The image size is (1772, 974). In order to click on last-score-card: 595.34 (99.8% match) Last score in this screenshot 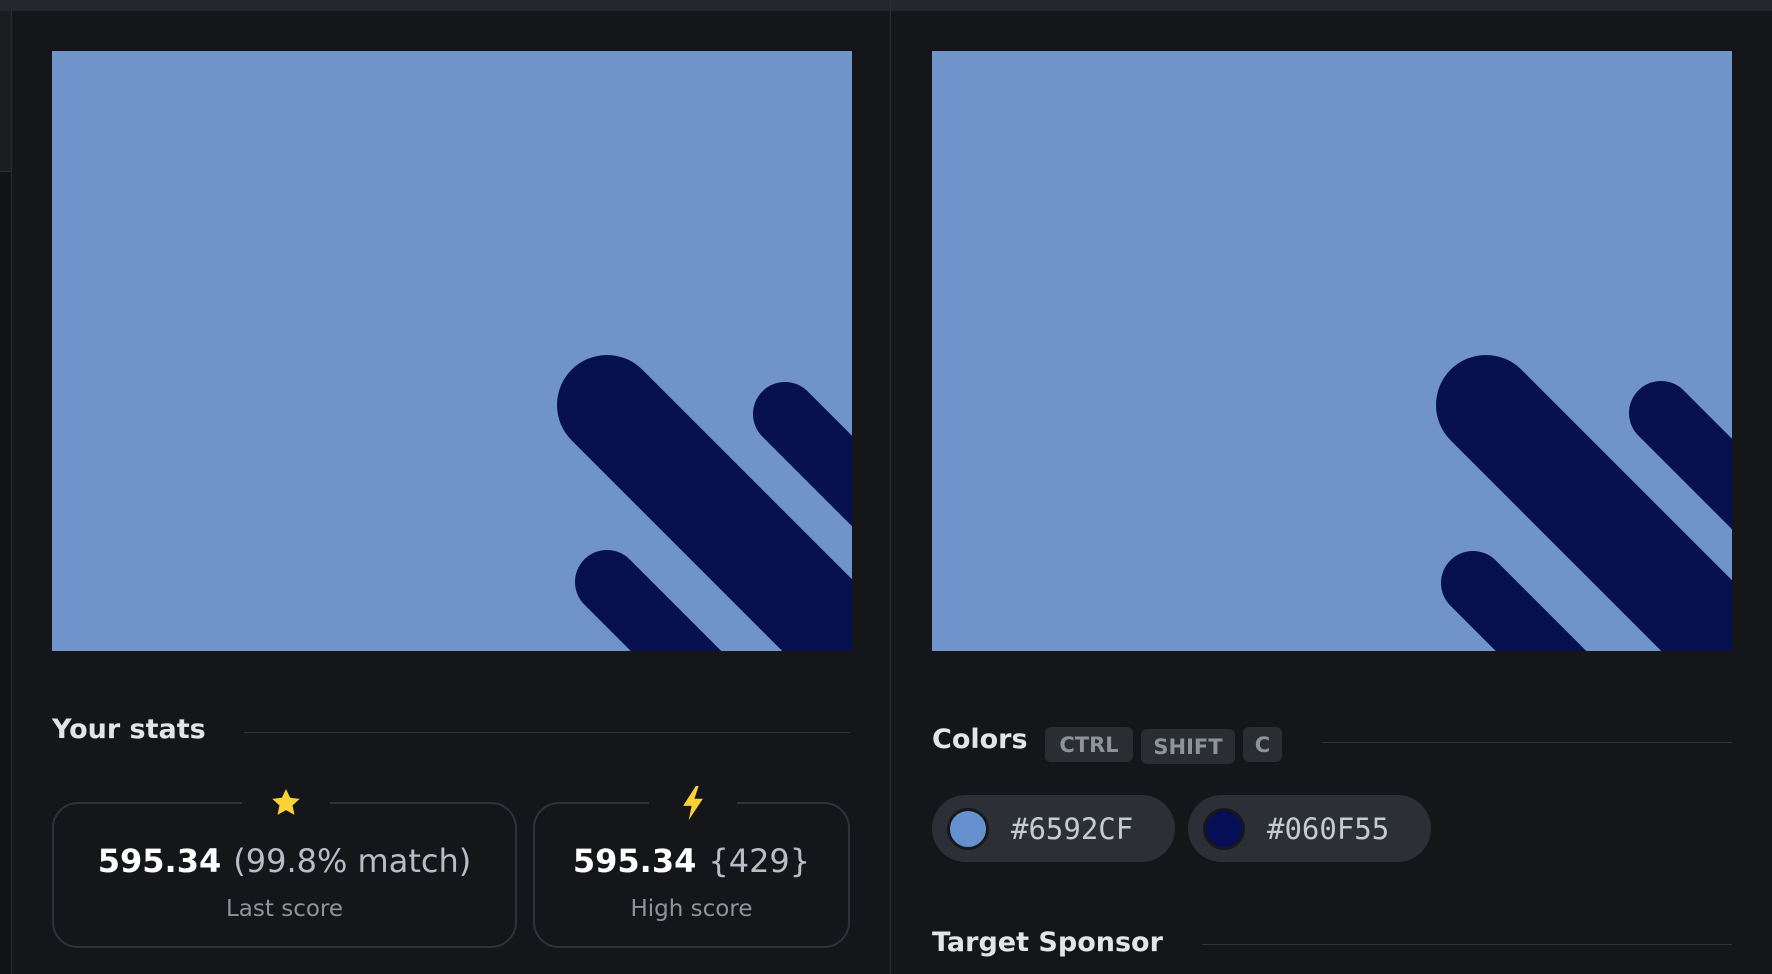, I will do `click(284, 868)`.